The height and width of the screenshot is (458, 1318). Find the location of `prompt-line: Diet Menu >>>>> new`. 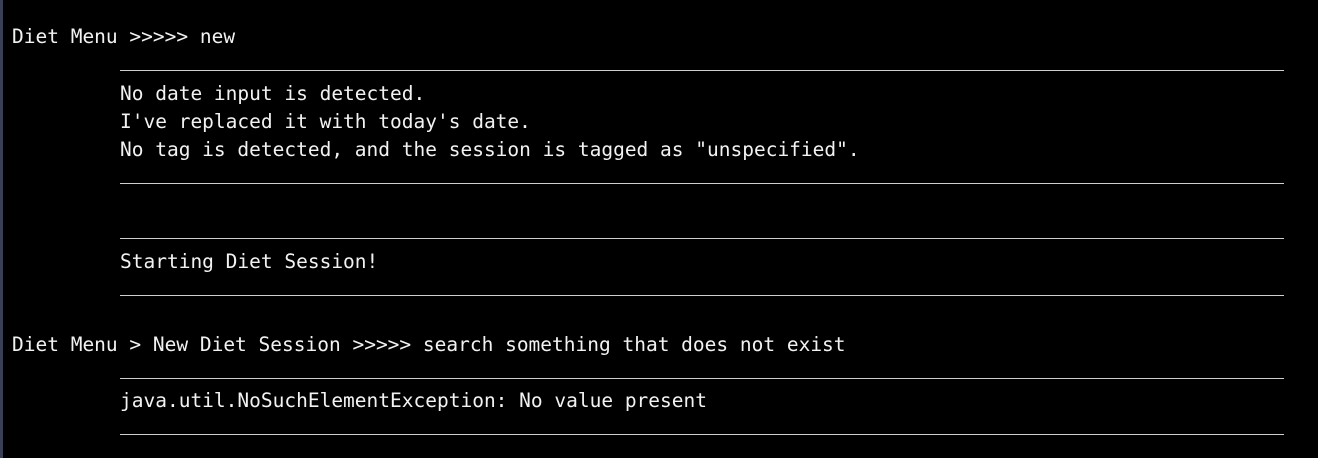

prompt-line: Diet Menu >>>>> new is located at coordinates (124, 36).